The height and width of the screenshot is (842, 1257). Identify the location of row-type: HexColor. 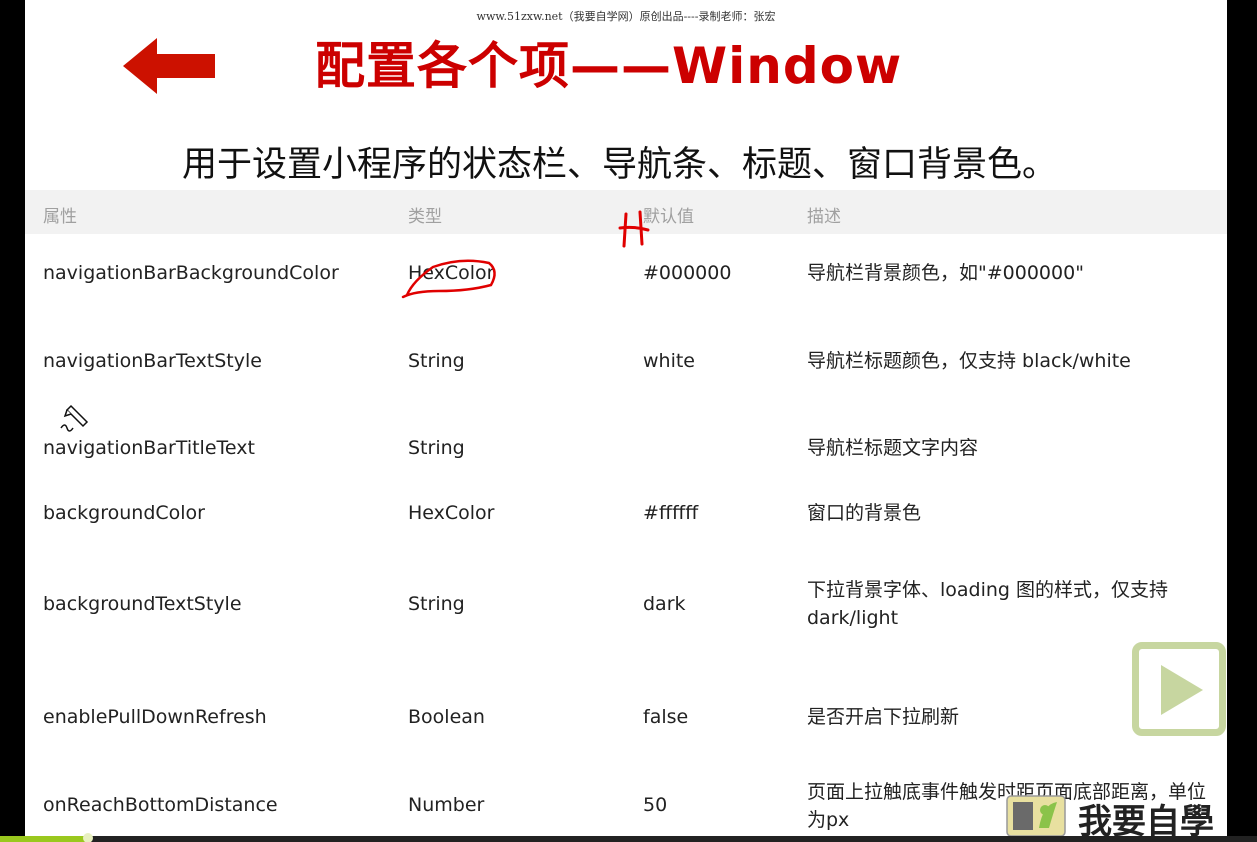
(451, 513).